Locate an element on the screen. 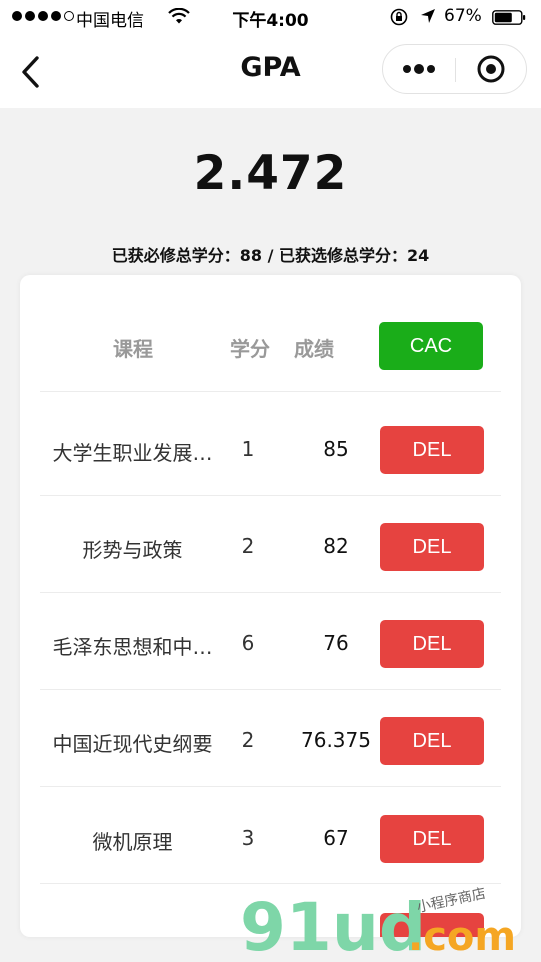  gpa-value: 2.472 is located at coordinates (270, 173).